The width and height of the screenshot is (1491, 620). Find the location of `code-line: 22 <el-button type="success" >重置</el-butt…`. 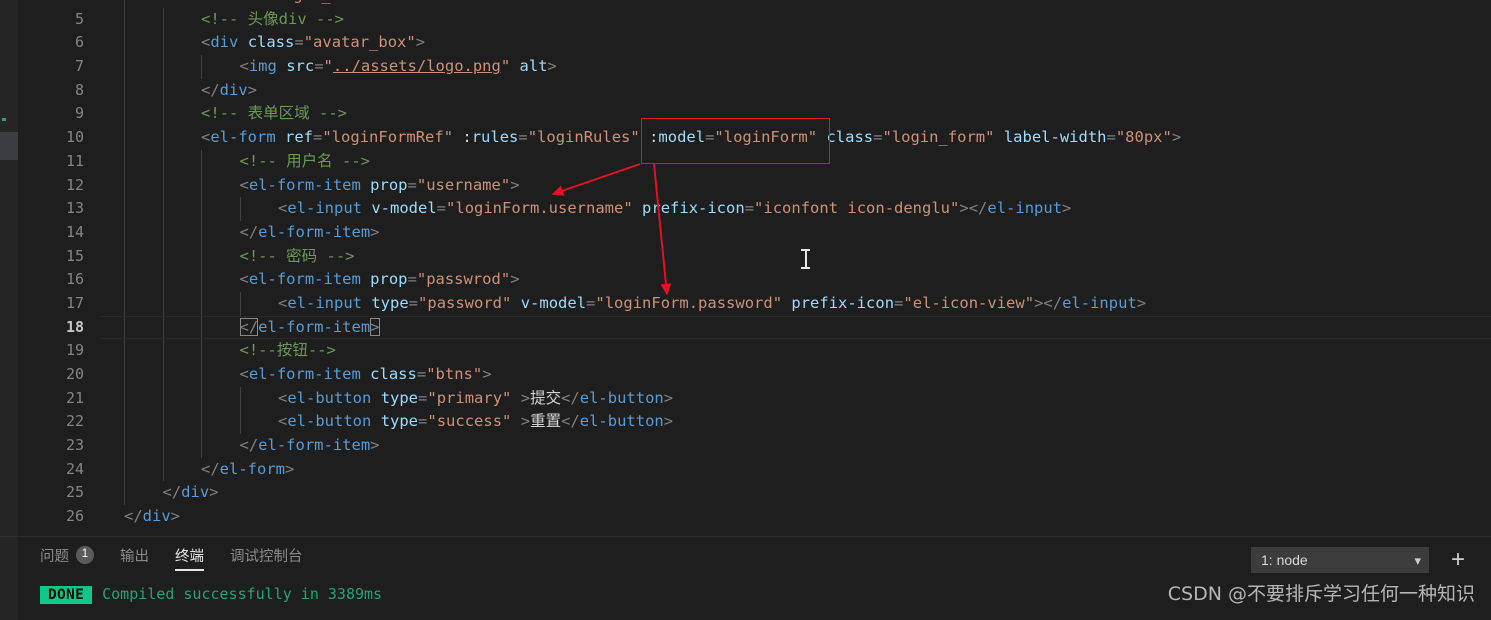

code-line: 22 <el-button type="success" >重置</el-butt… is located at coordinates (754, 422).